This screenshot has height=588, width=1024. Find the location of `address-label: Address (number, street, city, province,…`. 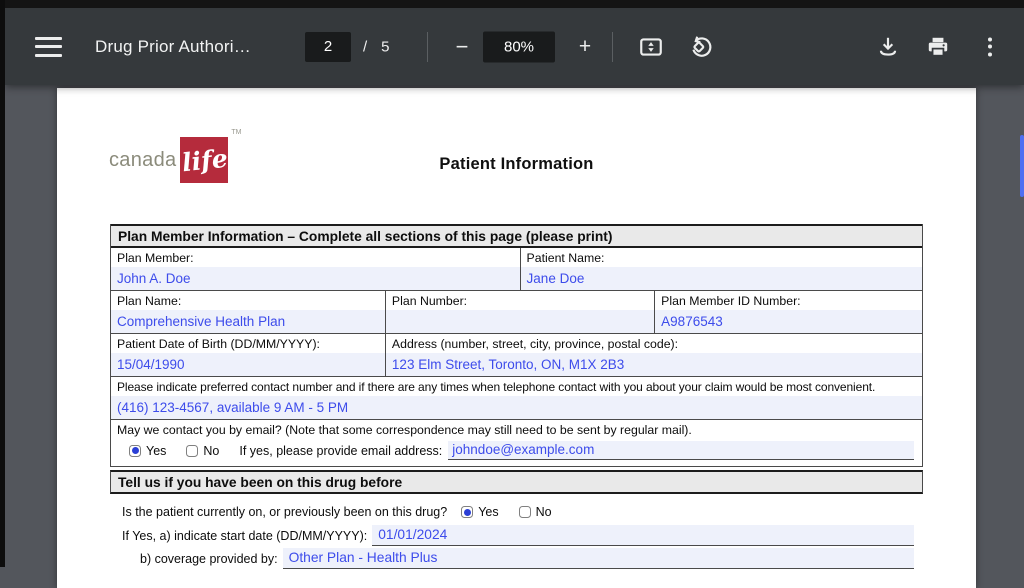

address-label: Address (number, street, city, province,… is located at coordinates (535, 344).